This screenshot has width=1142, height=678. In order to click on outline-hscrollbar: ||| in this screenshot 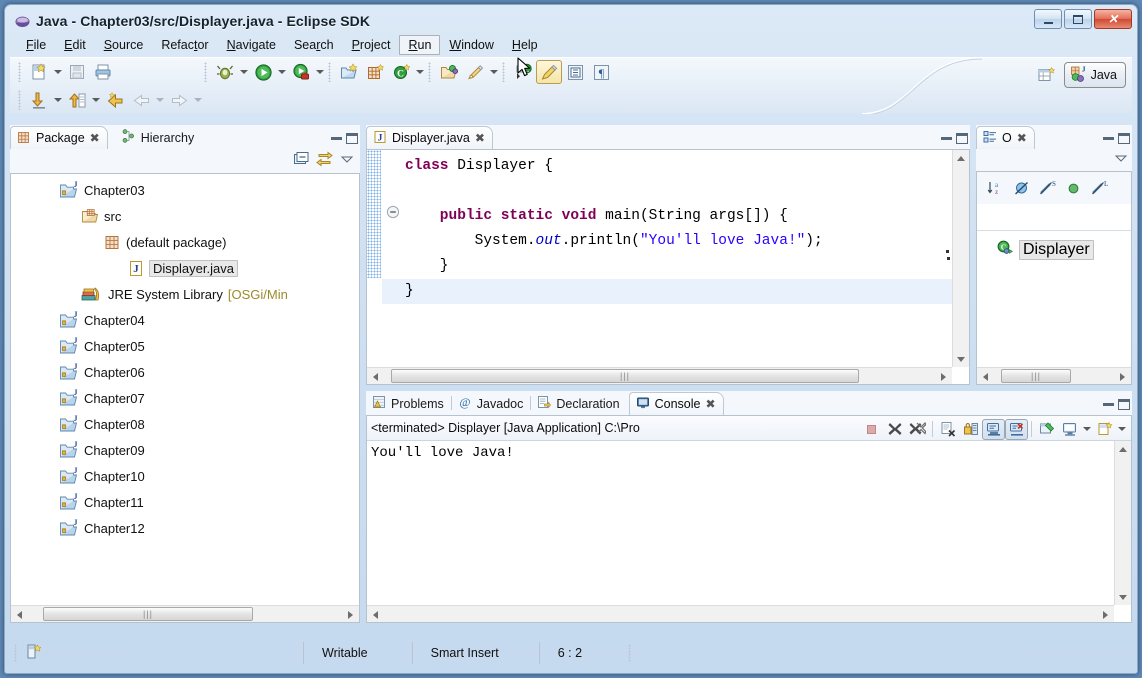, I will do `click(1054, 375)`.